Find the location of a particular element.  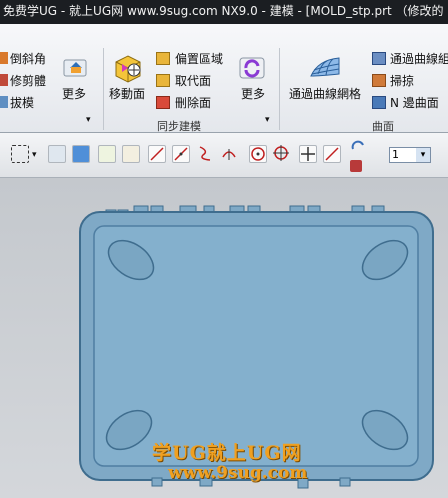

through-curves-icon is located at coordinates (379, 58).